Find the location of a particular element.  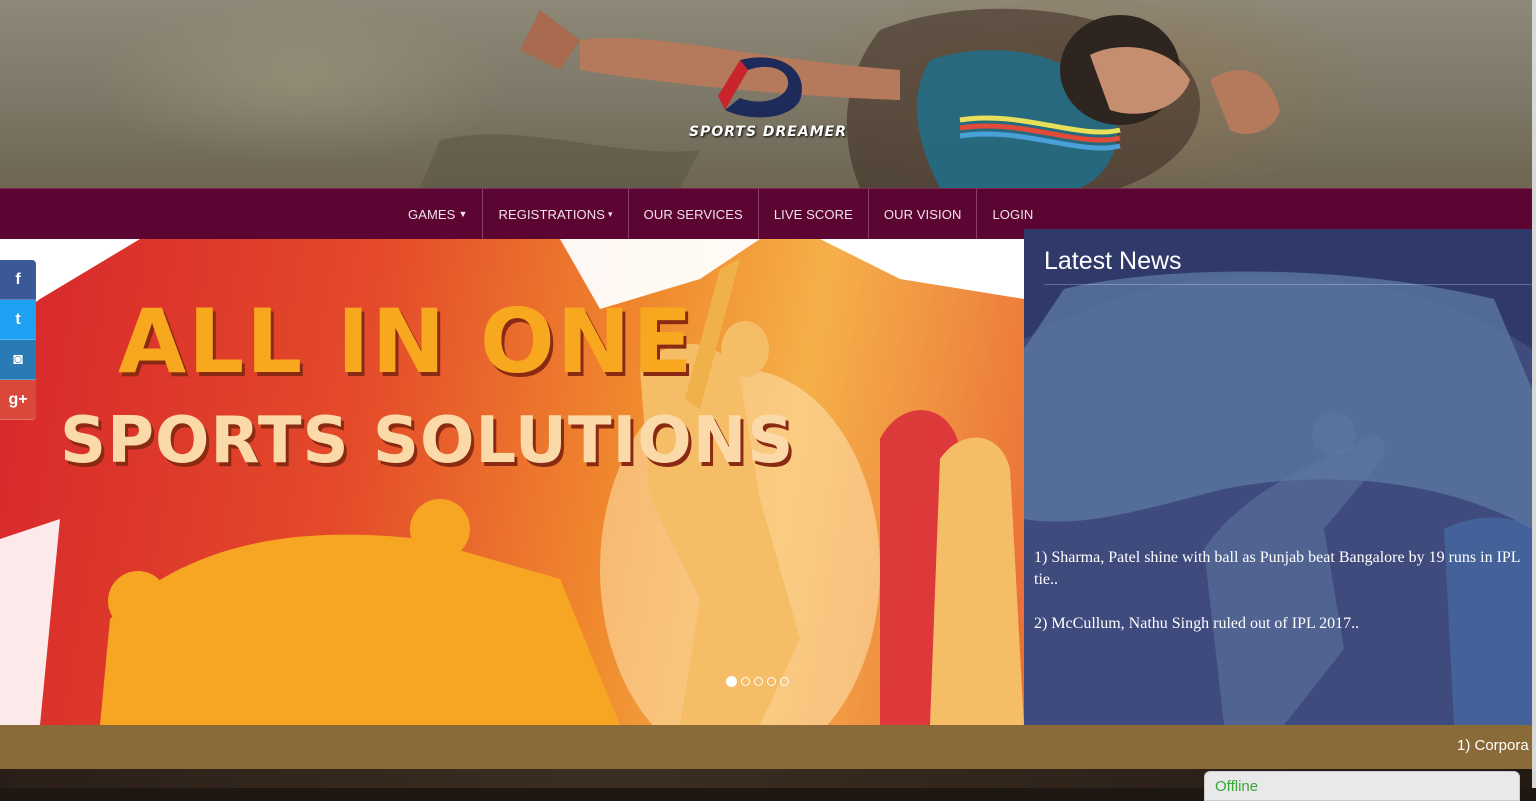

social-sidebar: f t ◙ g+ is located at coordinates (18, 340).